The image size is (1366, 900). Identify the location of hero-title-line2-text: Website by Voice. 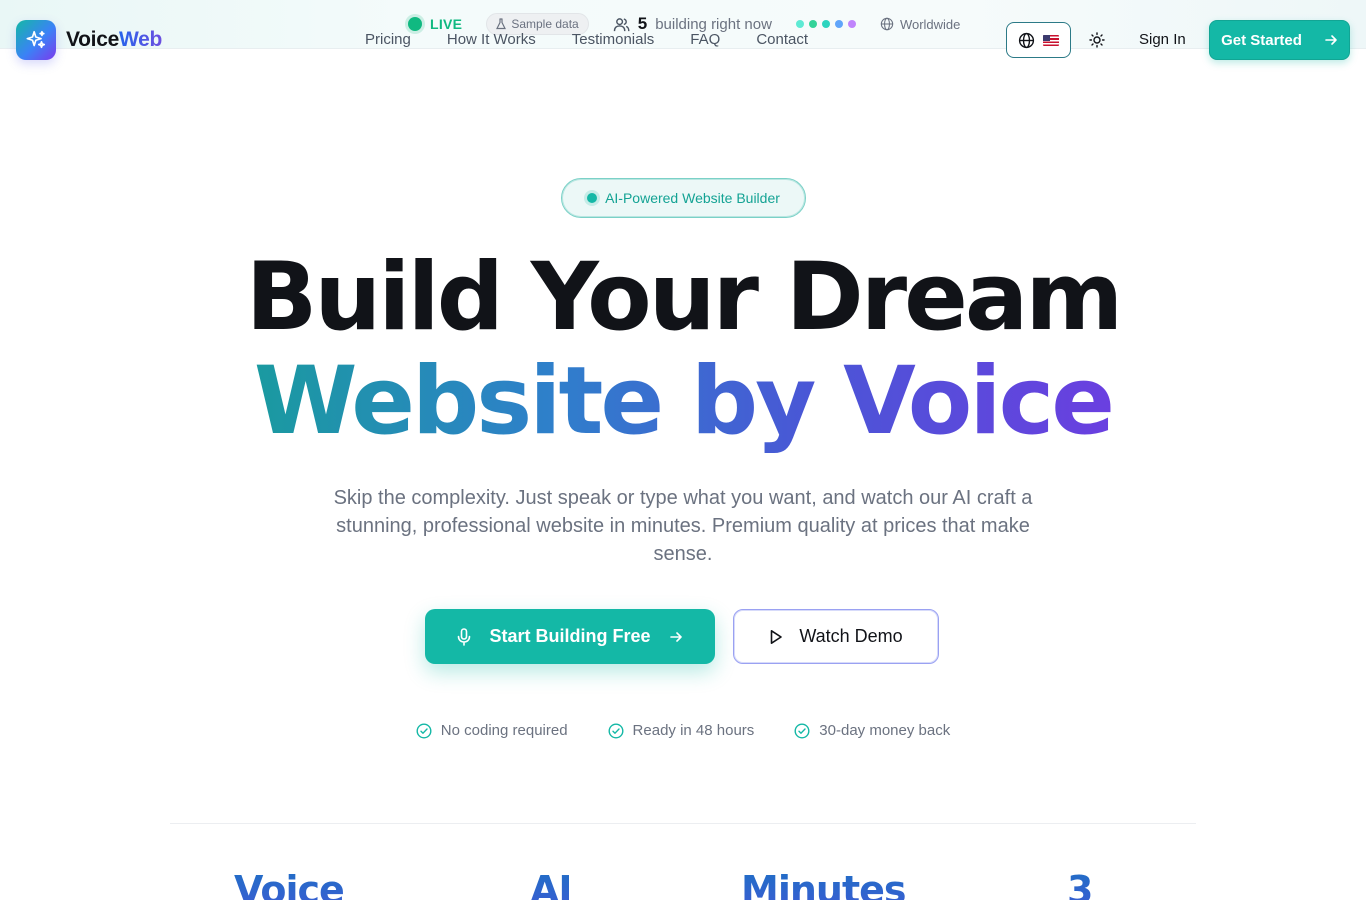
(684, 401).